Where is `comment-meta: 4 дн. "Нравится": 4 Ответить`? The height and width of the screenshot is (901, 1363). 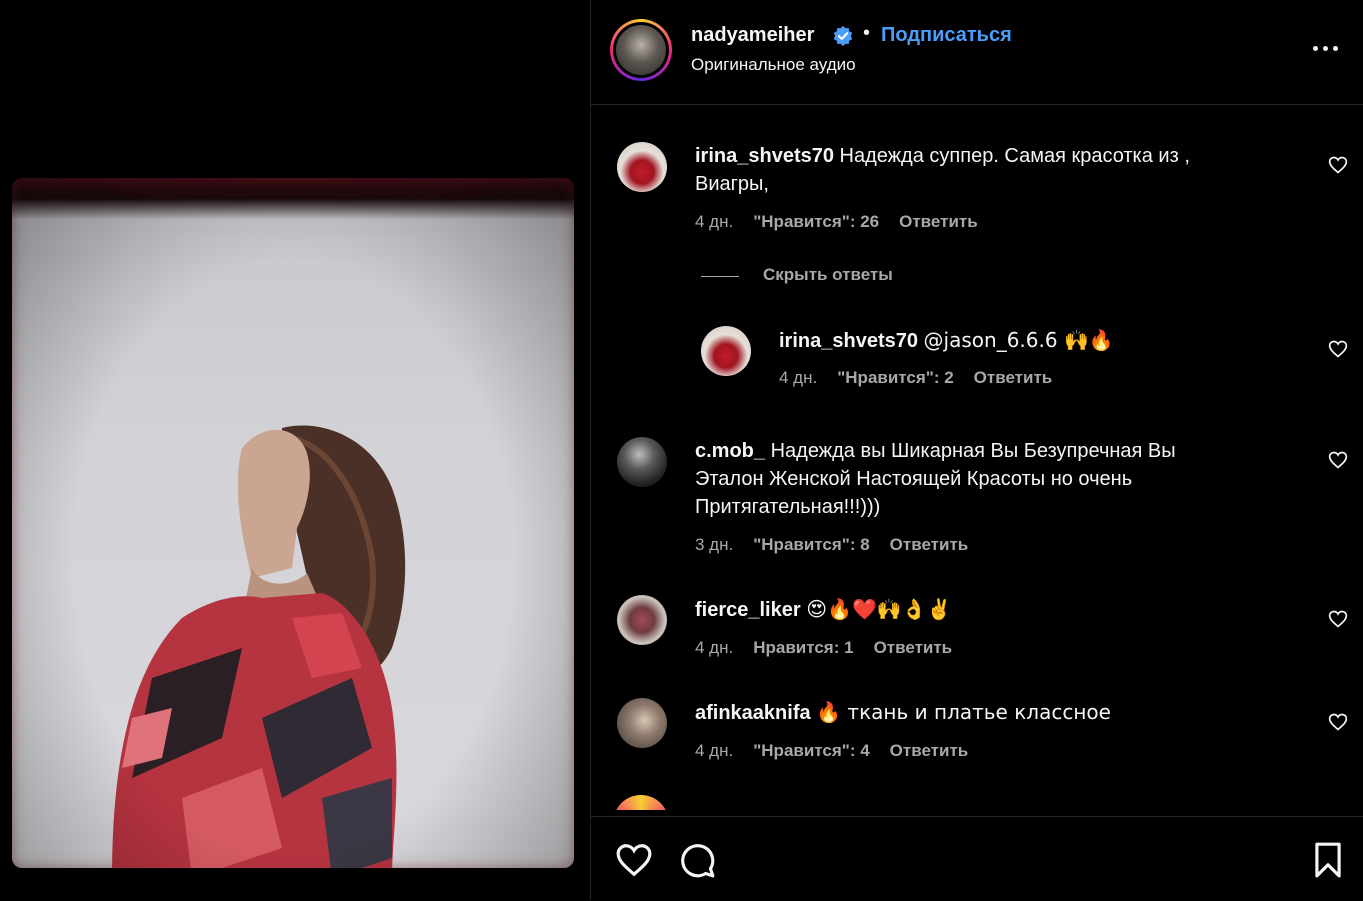 comment-meta: 4 дн. "Нравится": 4 Ответить is located at coordinates (841, 751).